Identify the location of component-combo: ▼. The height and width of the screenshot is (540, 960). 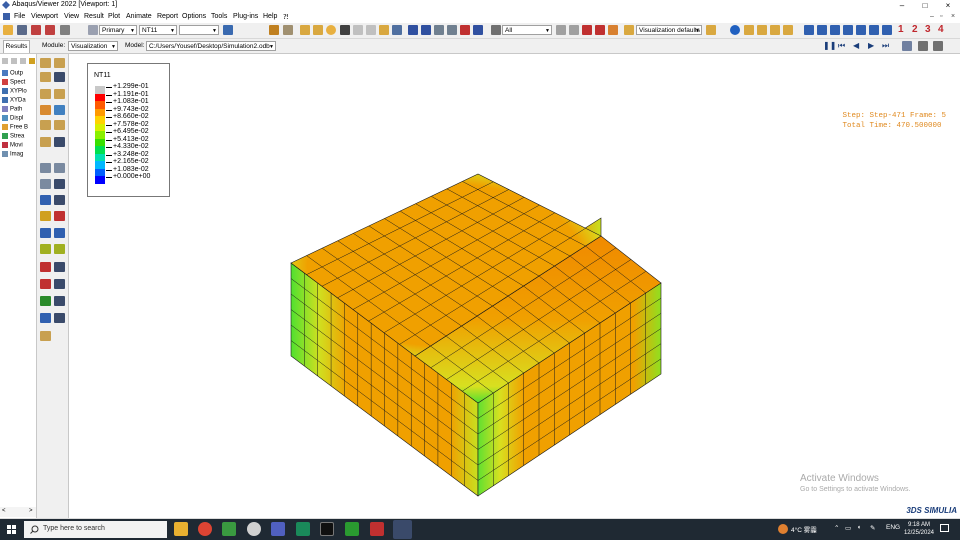
(199, 30).